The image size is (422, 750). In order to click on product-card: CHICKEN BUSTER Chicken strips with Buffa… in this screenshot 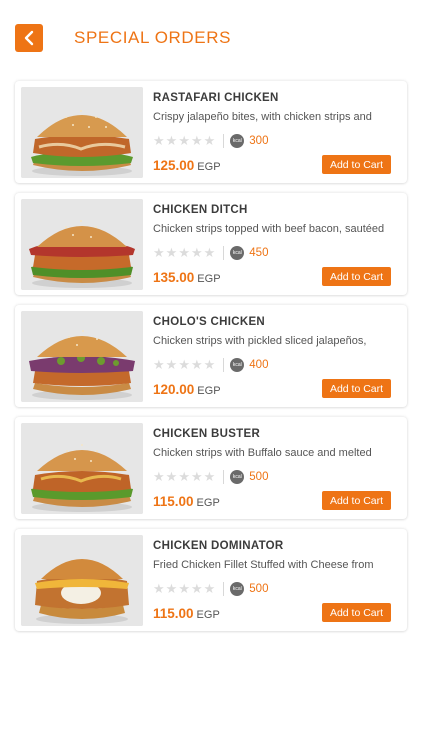, I will do `click(211, 468)`.